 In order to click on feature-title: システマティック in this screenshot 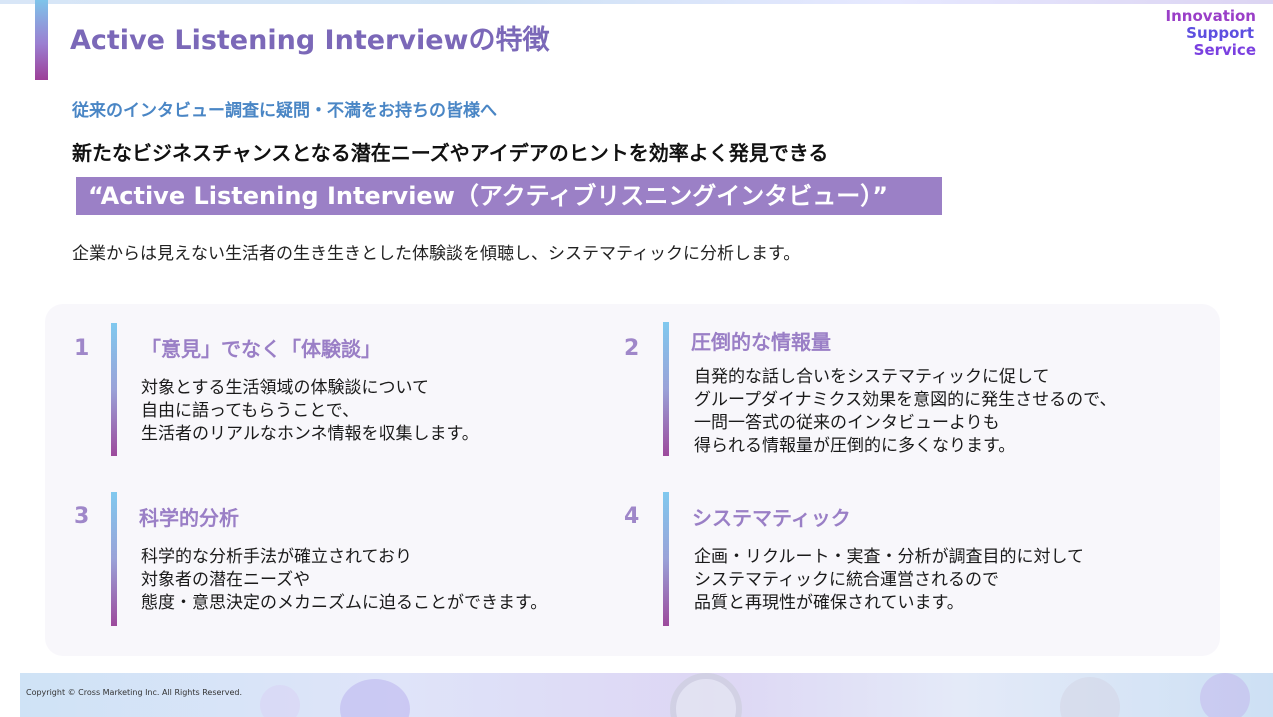, I will do `click(771, 518)`.